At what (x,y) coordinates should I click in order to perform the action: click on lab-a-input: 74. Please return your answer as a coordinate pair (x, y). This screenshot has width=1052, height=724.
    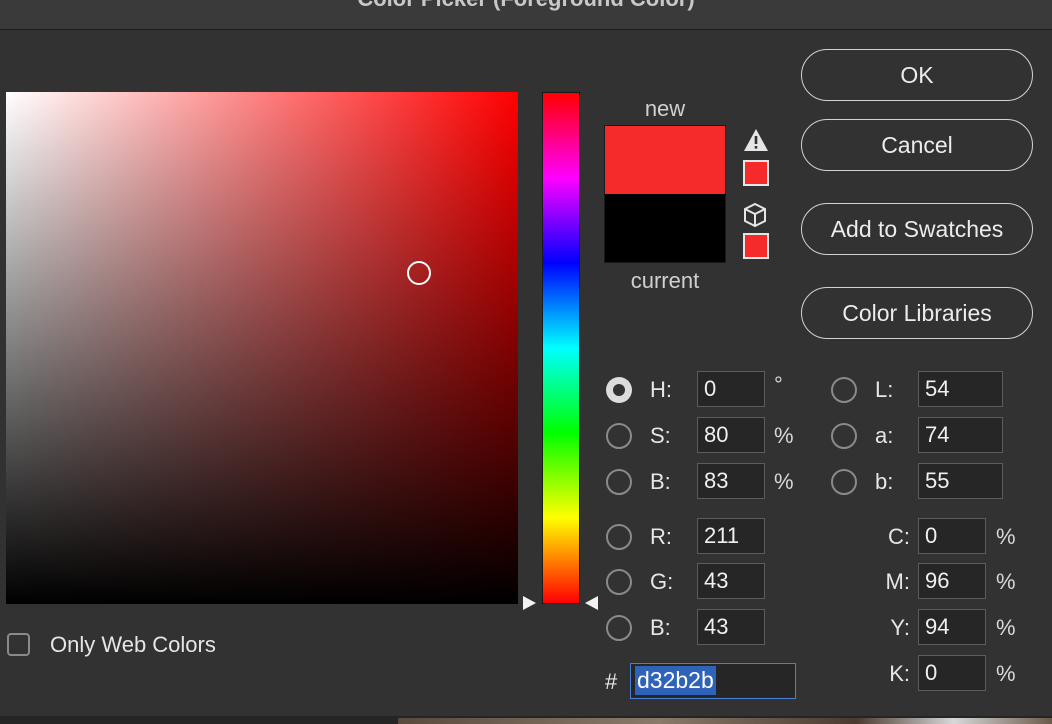
    Looking at the image, I should click on (960, 435).